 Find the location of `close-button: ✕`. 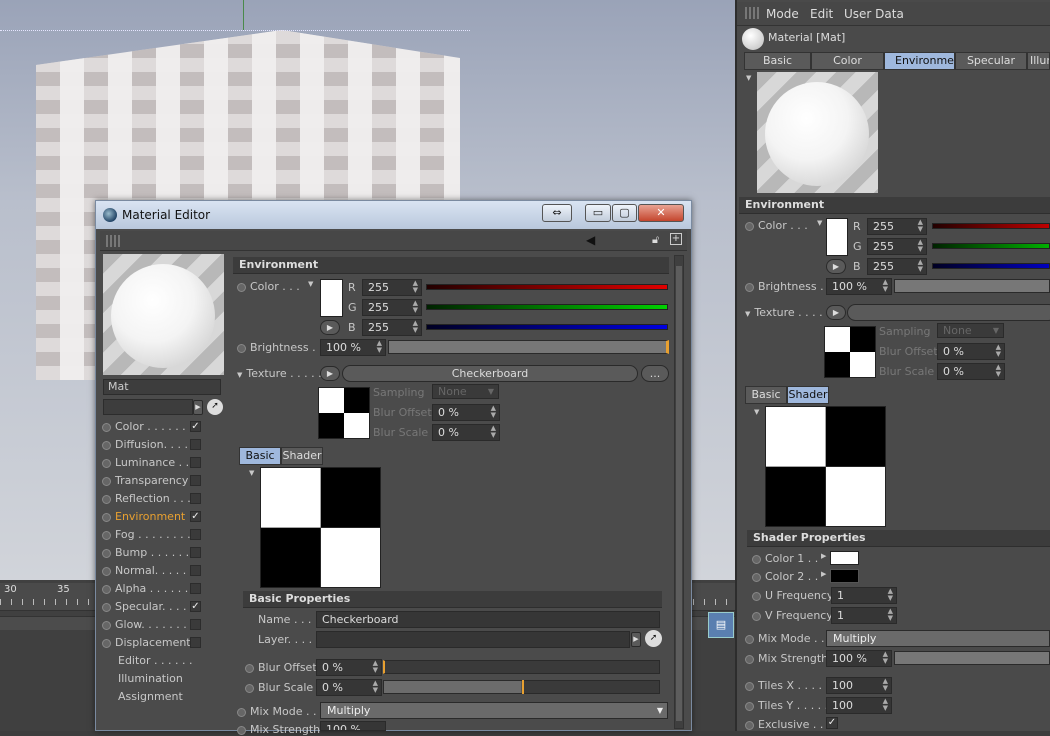

close-button: ✕ is located at coordinates (661, 213).